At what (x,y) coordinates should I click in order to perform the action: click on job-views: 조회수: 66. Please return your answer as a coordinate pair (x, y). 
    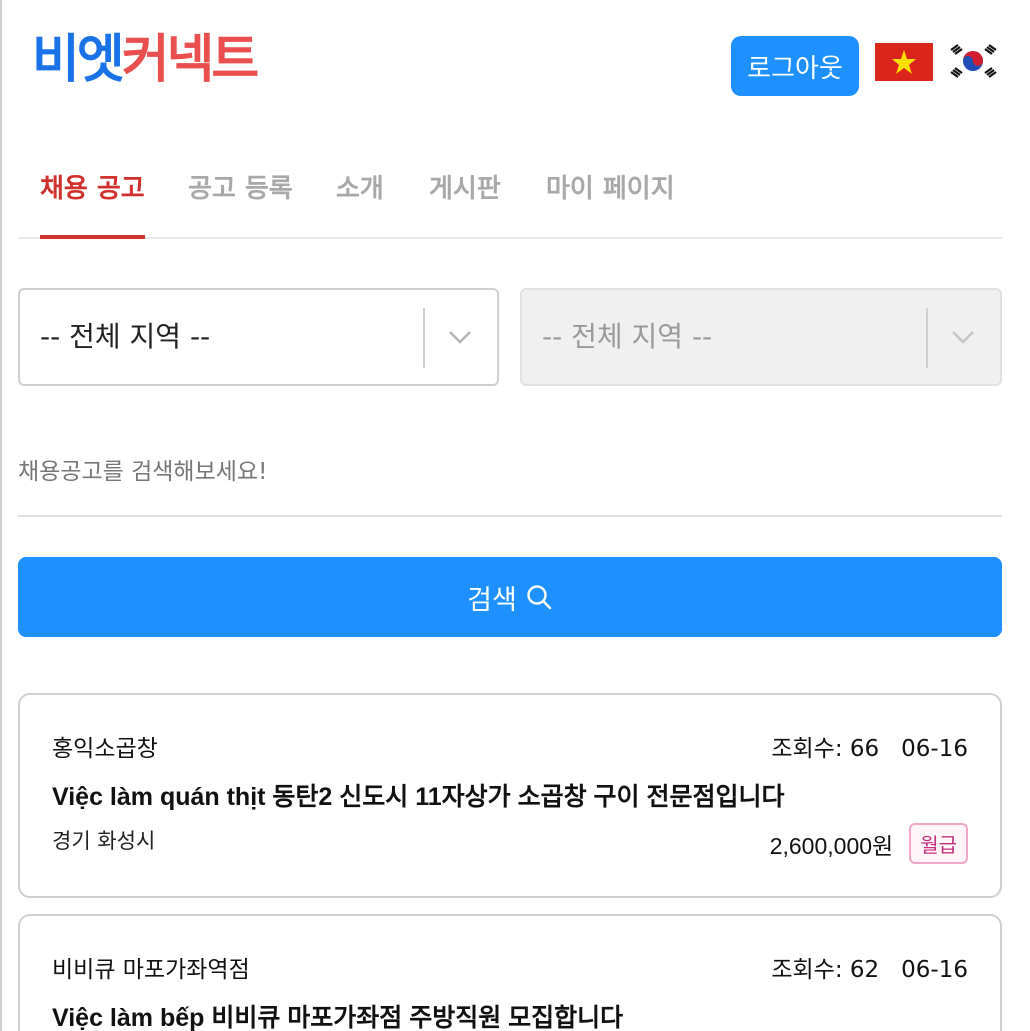
    Looking at the image, I should click on (825, 749).